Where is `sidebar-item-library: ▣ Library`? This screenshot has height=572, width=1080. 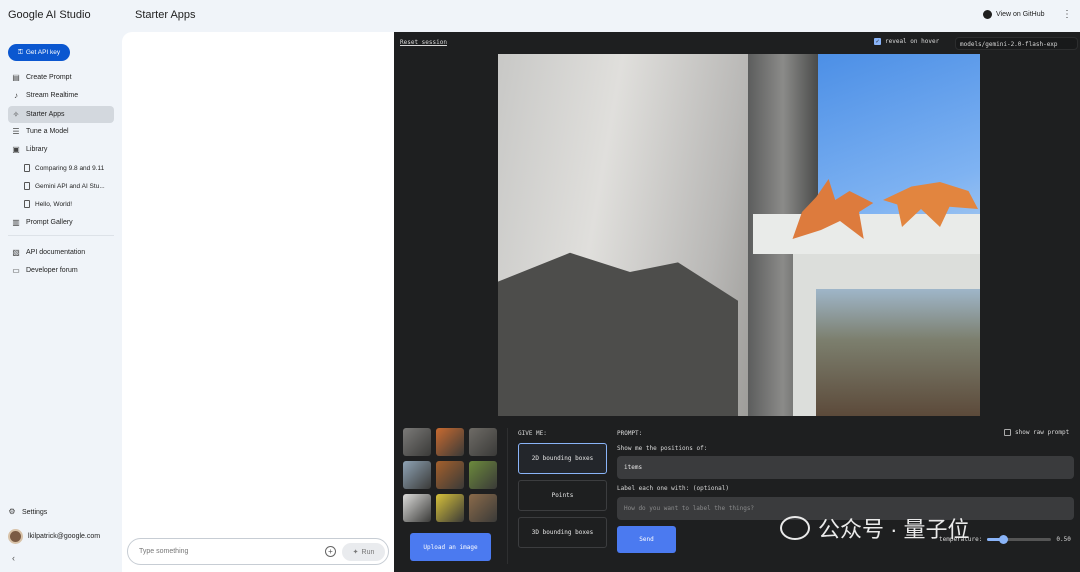
sidebar-item-library: ▣ Library is located at coordinates (61, 149).